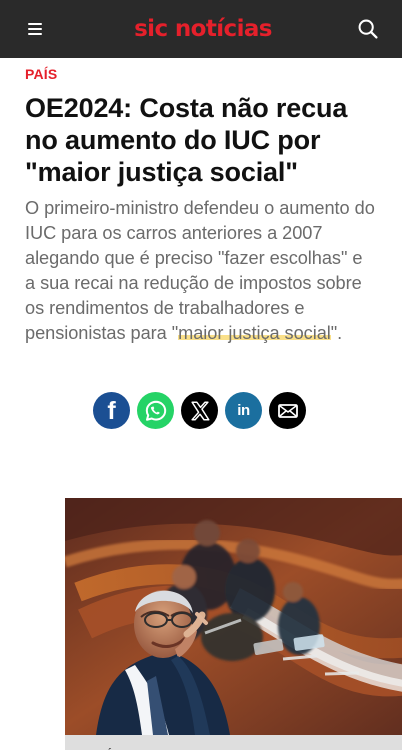 The image size is (402, 750). What do you see at coordinates (368, 29) in the screenshot?
I see `search-icon` at bounding box center [368, 29].